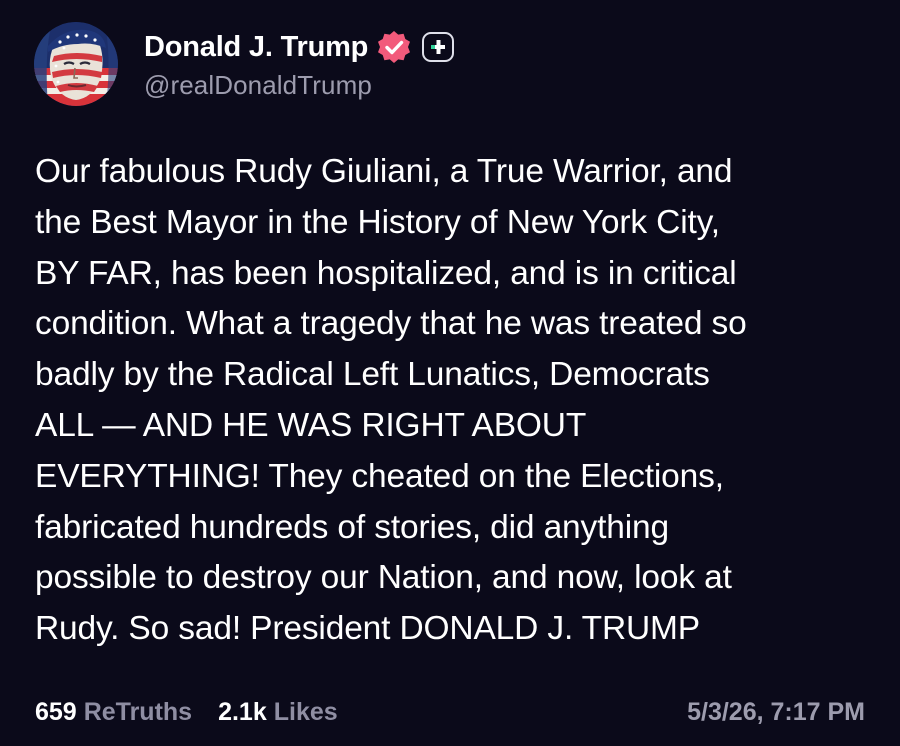 Image resolution: width=900 pixels, height=746 pixels. Describe the element at coordinates (299, 85) in the screenshot. I see `author-handle: @realDonaldTrump` at that location.